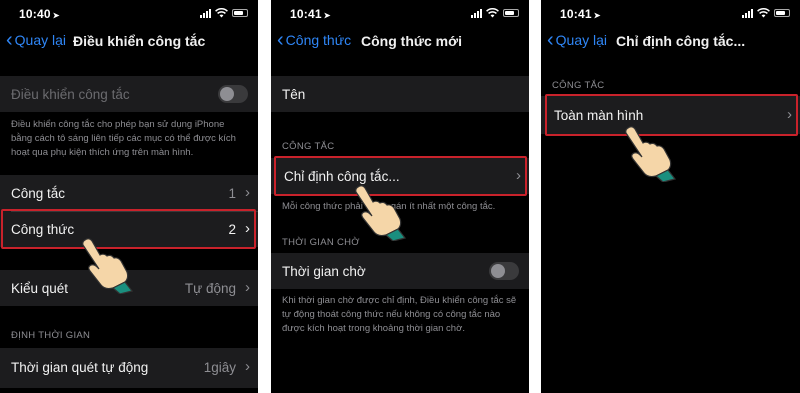 This screenshot has width=800, height=393. Describe the element at coordinates (219, 367) in the screenshot. I see `auto-scan-value: 1giây` at that location.